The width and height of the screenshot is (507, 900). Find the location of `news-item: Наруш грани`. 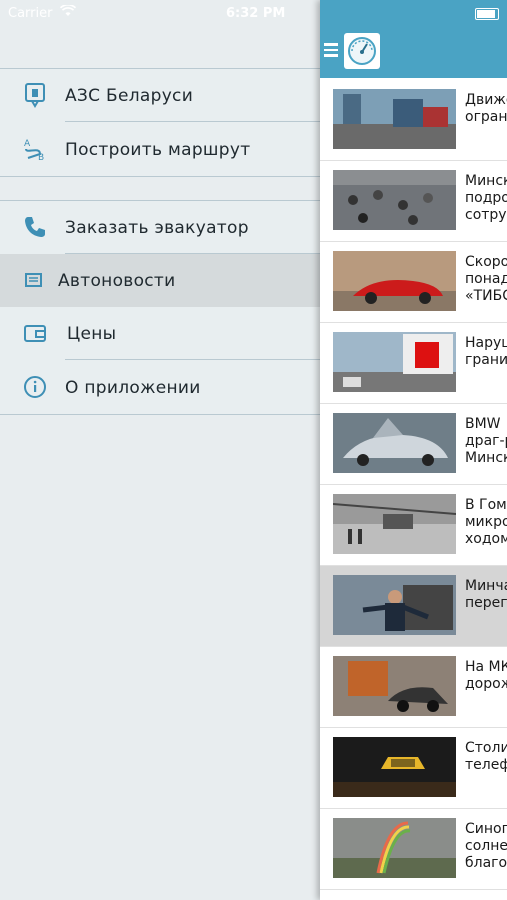

news-item: Наруш грани is located at coordinates (413, 363).